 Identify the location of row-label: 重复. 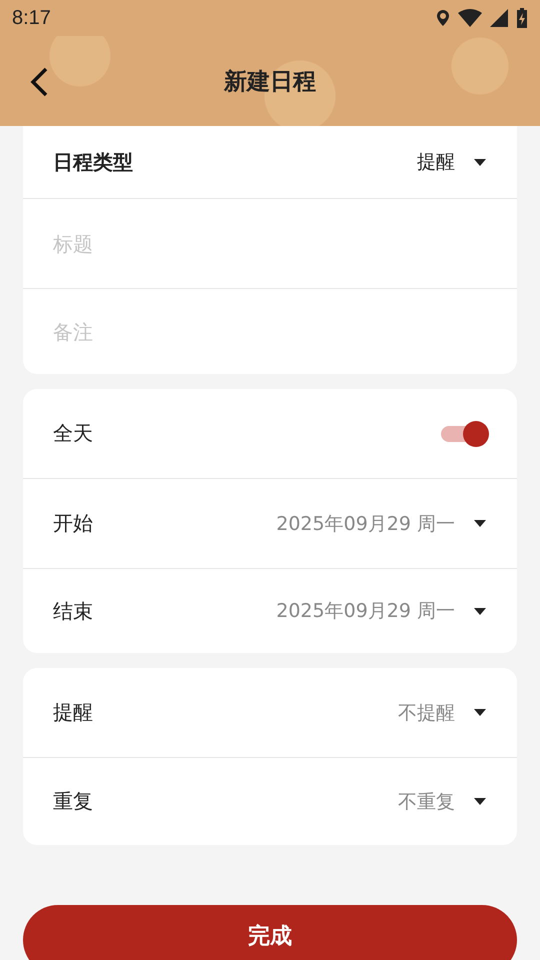
(73, 801).